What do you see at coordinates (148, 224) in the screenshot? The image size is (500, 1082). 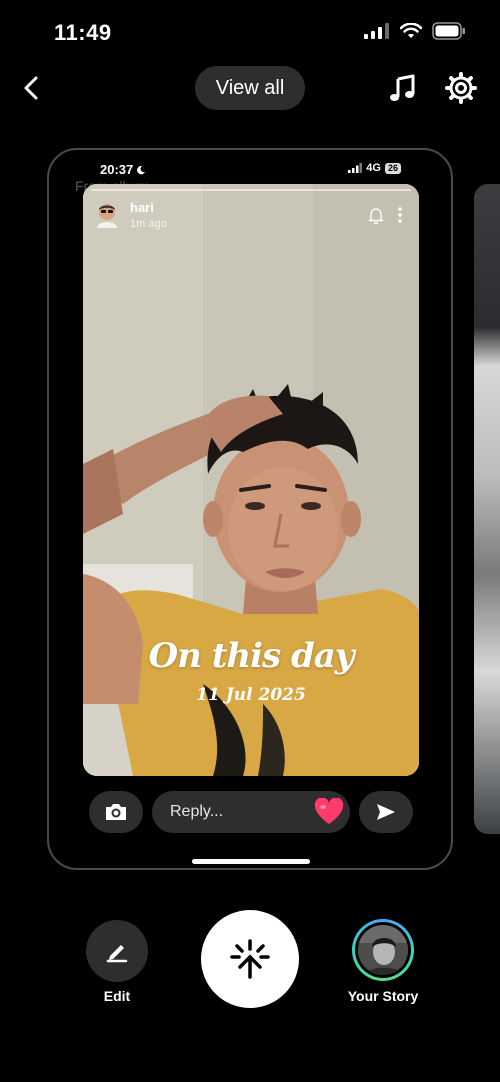 I see `story-time-ago: 1m ago` at bounding box center [148, 224].